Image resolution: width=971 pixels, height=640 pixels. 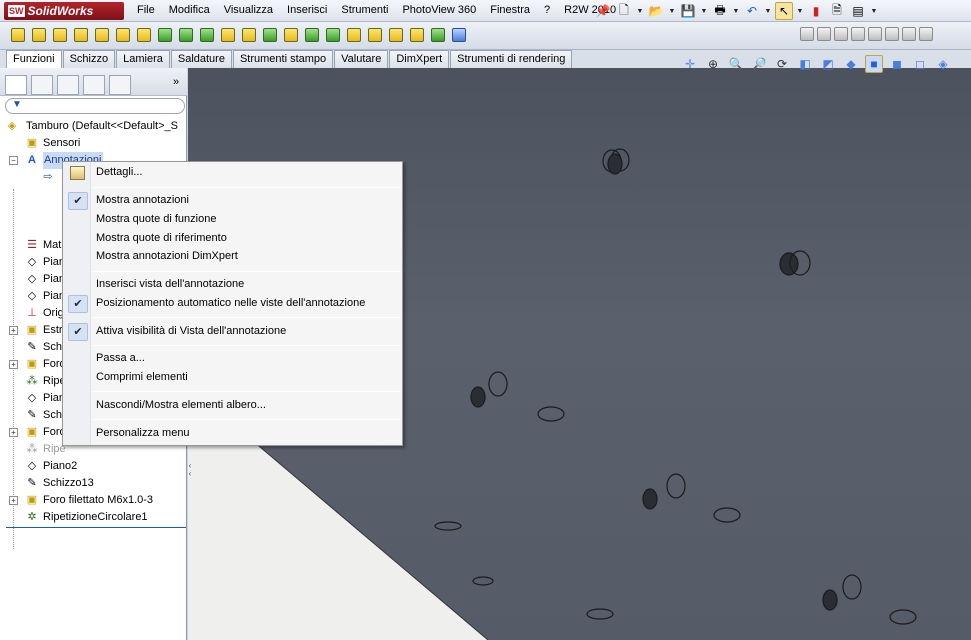 I want to click on chamfer-icon, so click(x=248, y=35).